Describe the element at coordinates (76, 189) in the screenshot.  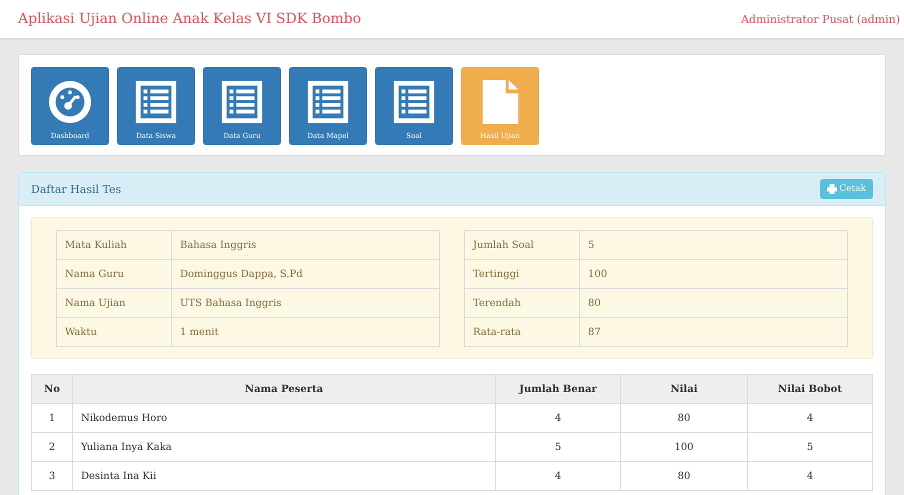
I see `panel-title: Daftar Hasil Tes` at that location.